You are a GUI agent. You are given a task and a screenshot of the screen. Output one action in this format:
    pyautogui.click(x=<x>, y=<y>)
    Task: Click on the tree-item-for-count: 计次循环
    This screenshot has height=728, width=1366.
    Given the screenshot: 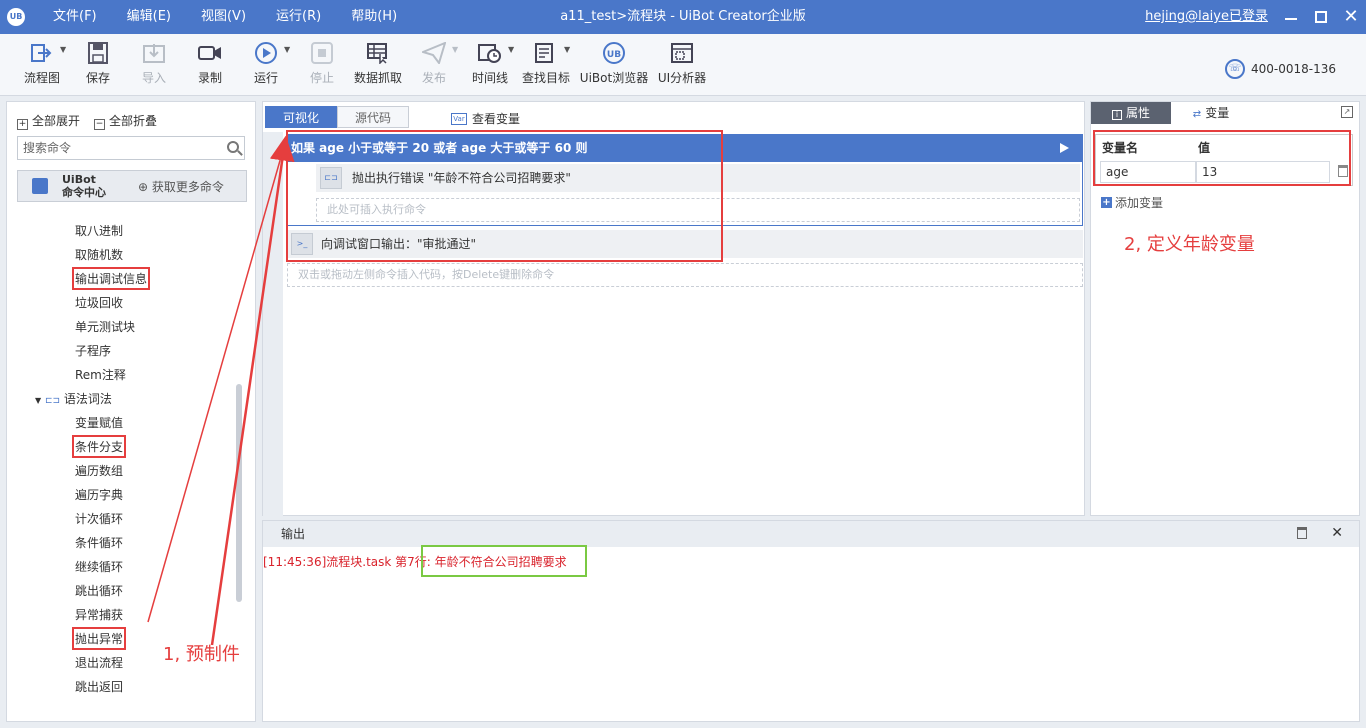 What is the action you would take?
    pyautogui.click(x=99, y=518)
    